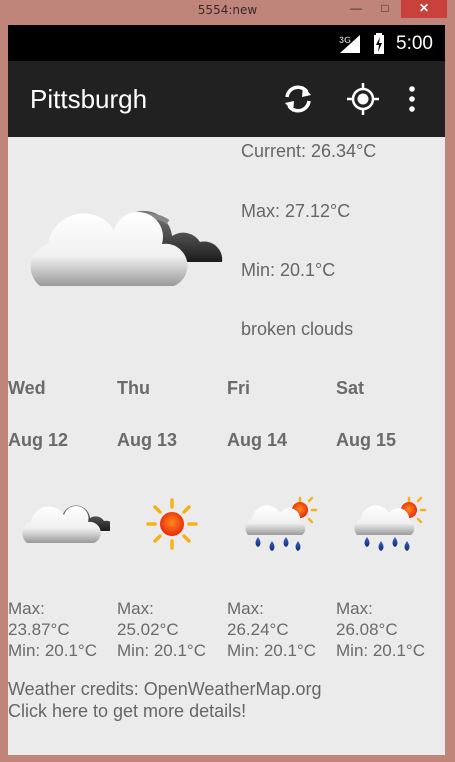 The image size is (455, 762). Describe the element at coordinates (27, 388) in the screenshot. I see `forecast-day: Wed` at that location.